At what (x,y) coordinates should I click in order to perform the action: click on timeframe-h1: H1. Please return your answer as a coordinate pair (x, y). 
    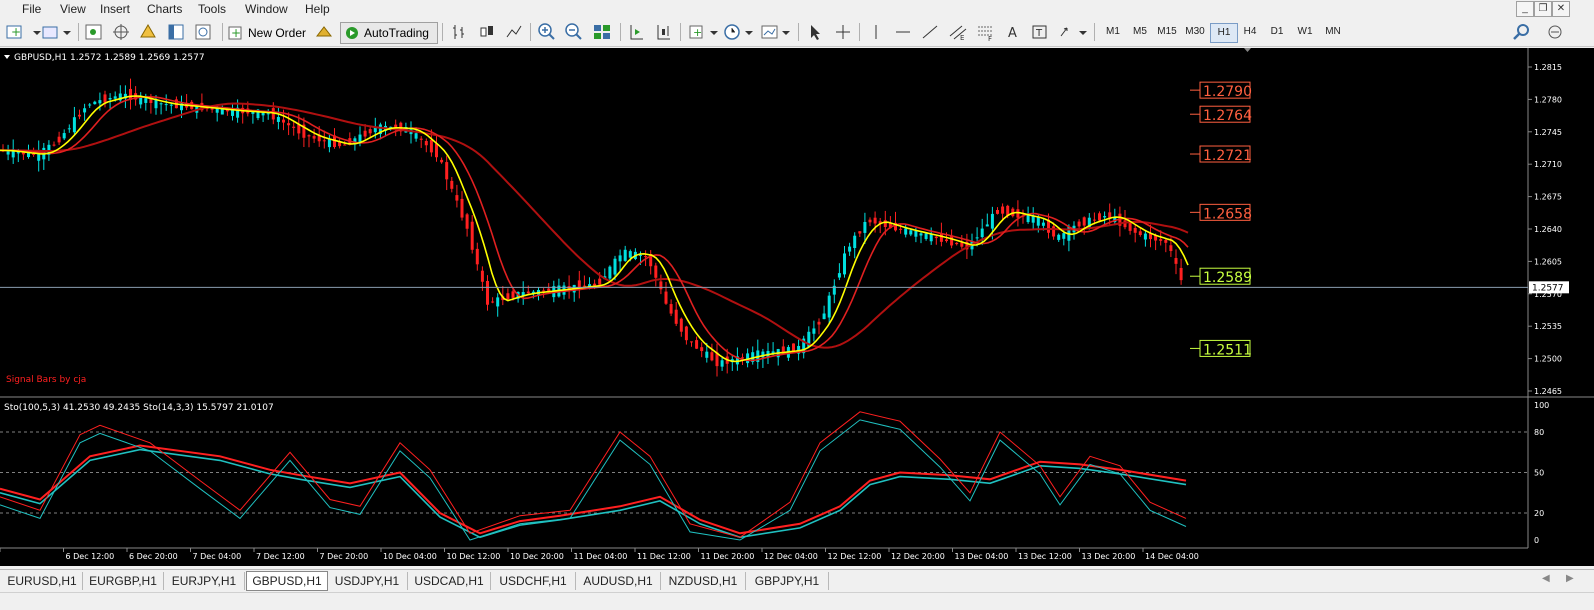
    Looking at the image, I should click on (1224, 33).